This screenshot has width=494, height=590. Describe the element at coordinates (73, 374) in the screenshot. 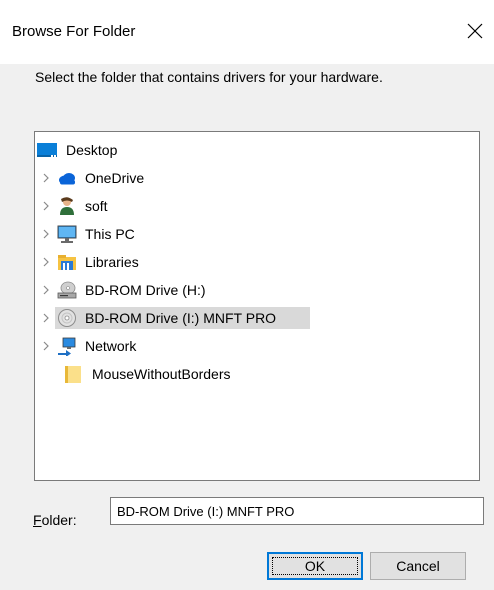

I see `folder-icon` at that location.